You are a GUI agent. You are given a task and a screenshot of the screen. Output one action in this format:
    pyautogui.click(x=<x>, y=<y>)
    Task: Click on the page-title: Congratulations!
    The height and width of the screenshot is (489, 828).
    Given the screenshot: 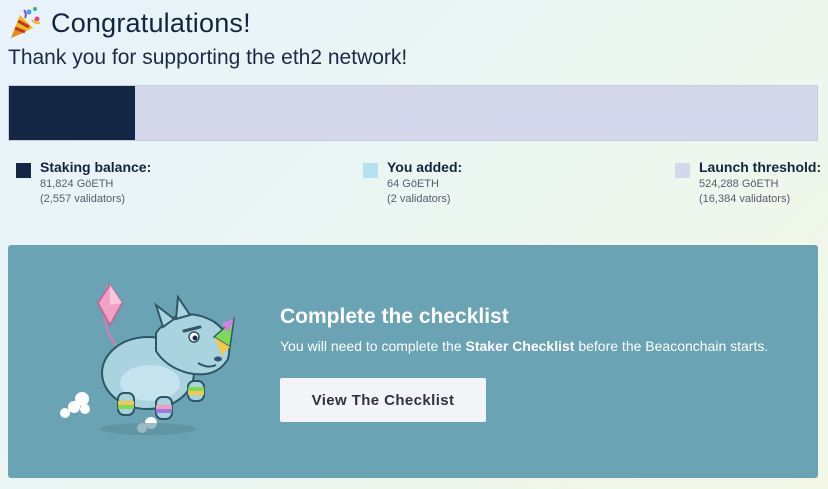 What is the action you would take?
    pyautogui.click(x=151, y=22)
    